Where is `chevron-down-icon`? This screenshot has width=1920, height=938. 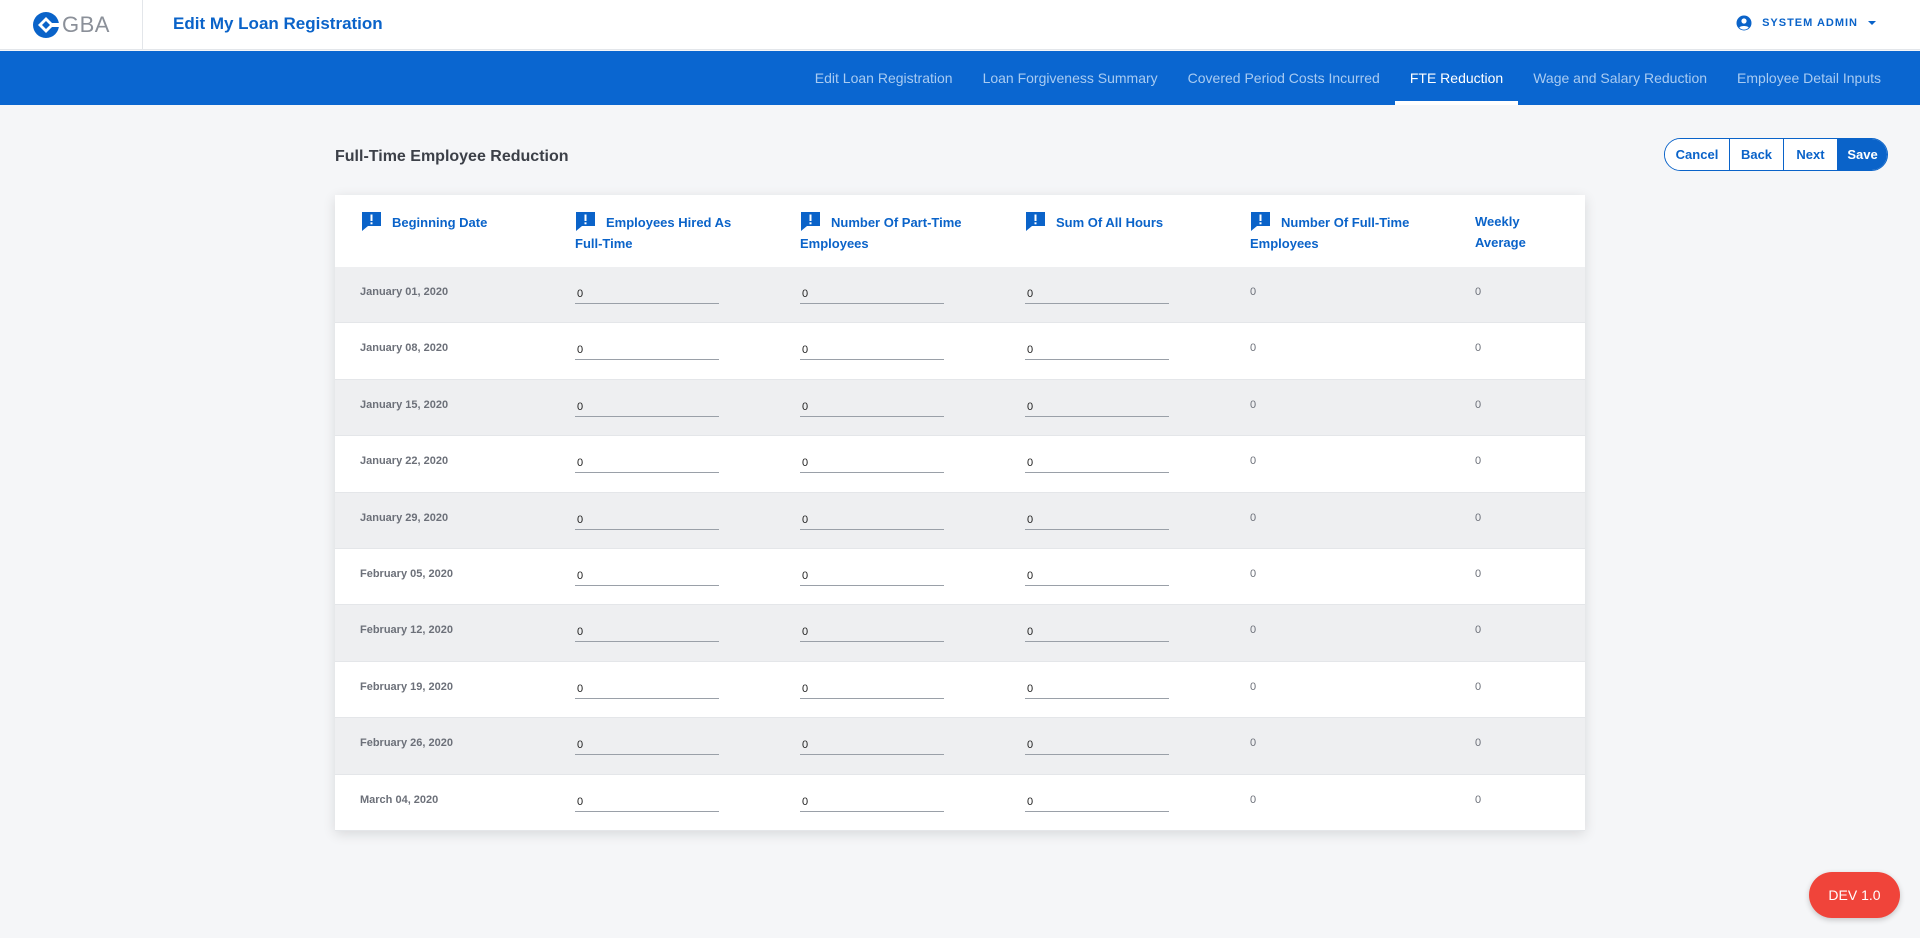
chevron-down-icon is located at coordinates (1872, 23).